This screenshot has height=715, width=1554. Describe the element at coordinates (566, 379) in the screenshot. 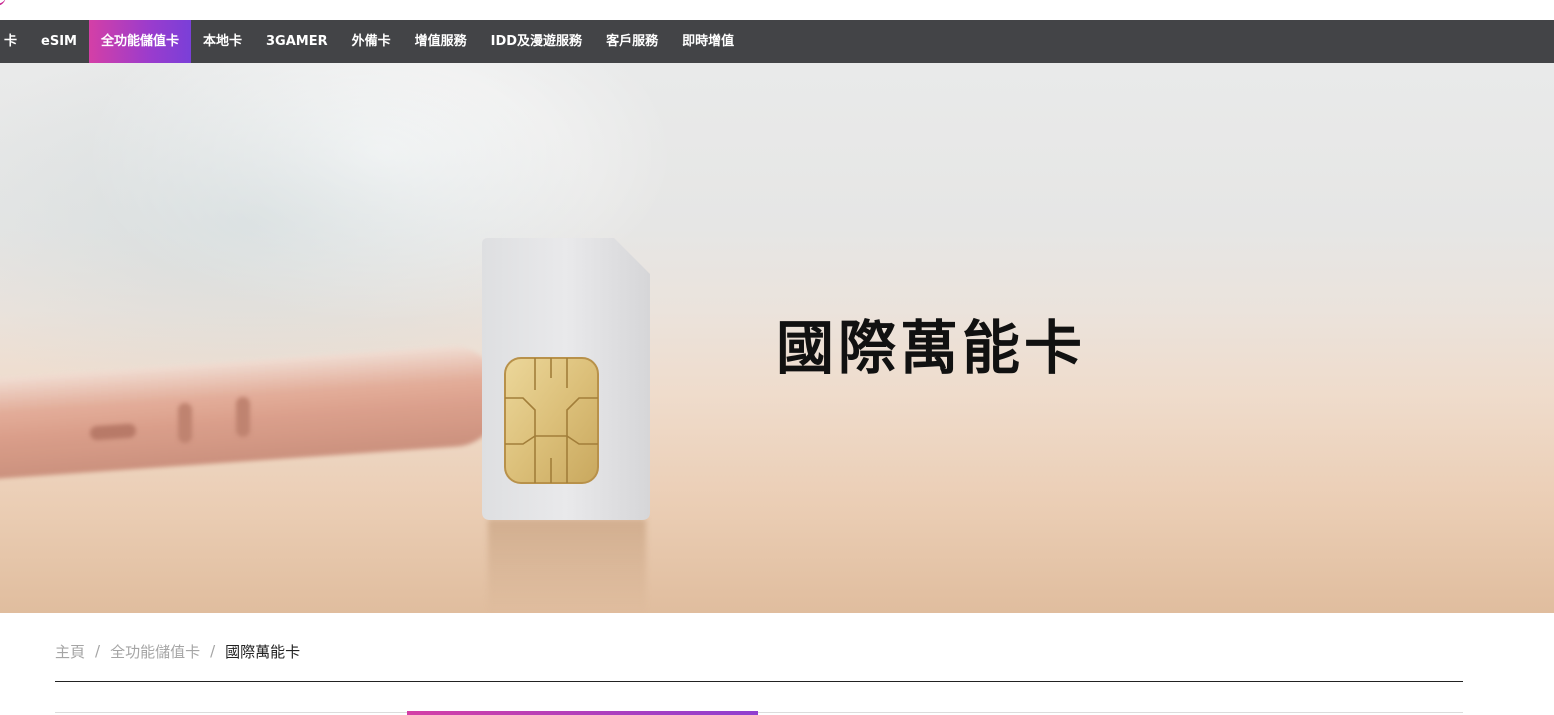

I see `sim-card-illustration` at that location.